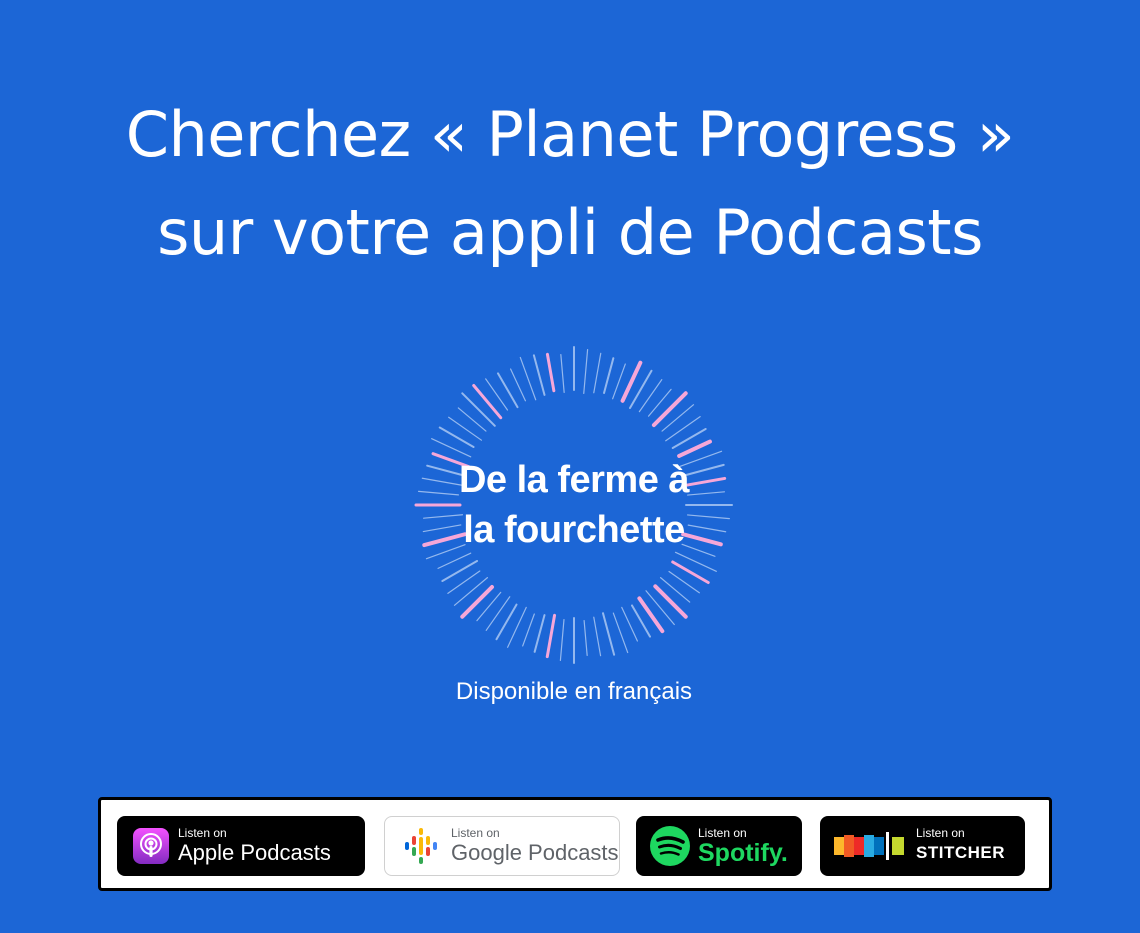 Image resolution: width=1140 pixels, height=933 pixels. Describe the element at coordinates (421, 846) in the screenshot. I see `google-podcasts-icon` at that location.